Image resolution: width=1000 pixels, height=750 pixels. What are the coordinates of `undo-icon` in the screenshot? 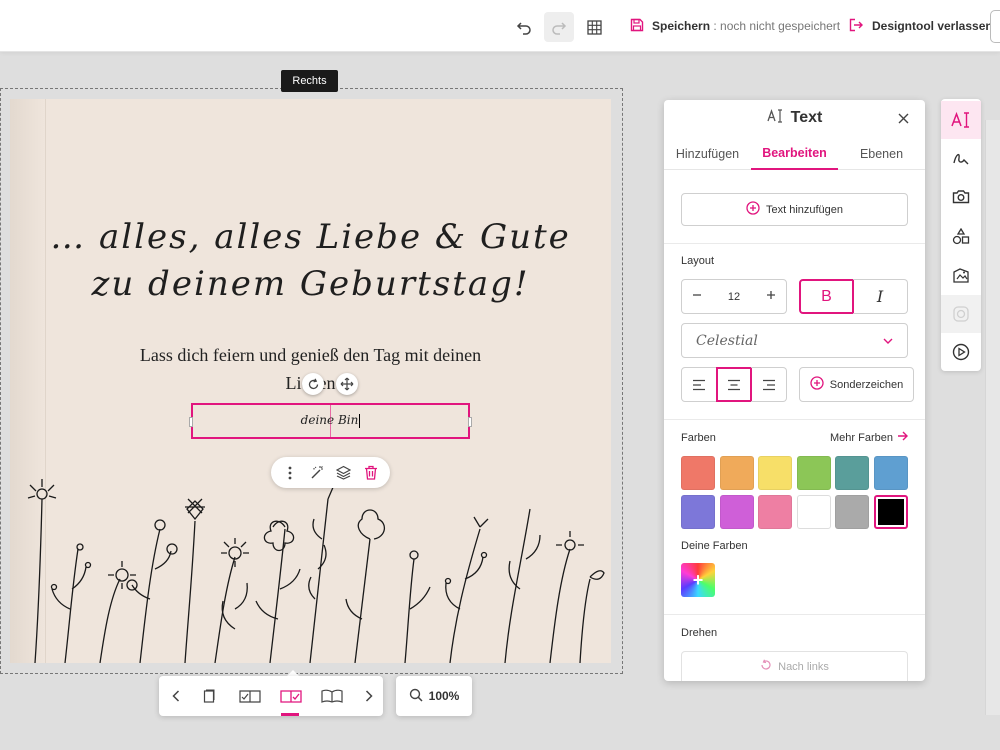 It's located at (524, 27).